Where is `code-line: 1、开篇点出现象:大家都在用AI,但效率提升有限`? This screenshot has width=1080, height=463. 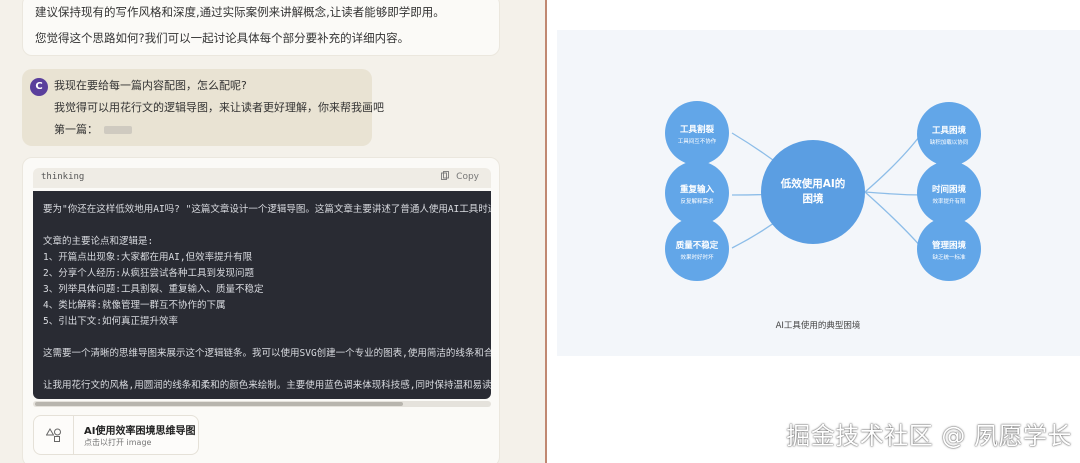 code-line: 1、开篇点出现象:大家都在用AI,但效率提升有限 is located at coordinates (148, 257).